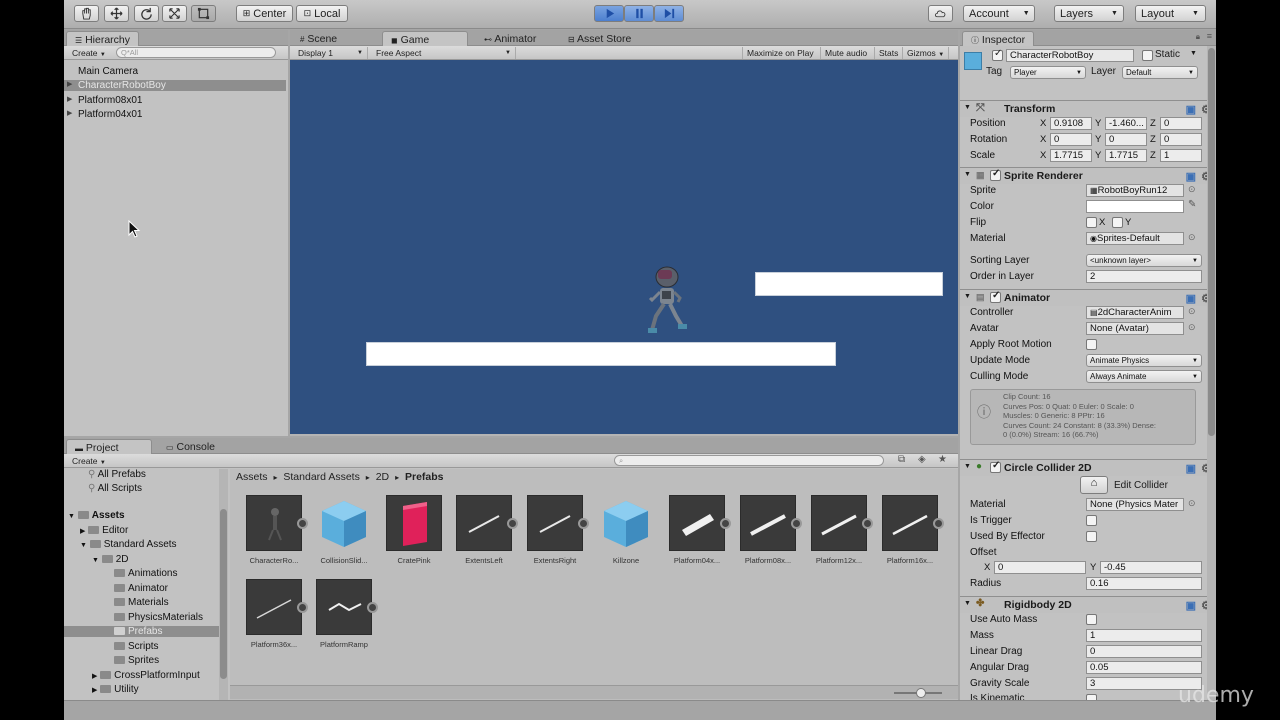 The height and width of the screenshot is (720, 1280). I want to click on tree-editor: ▶ Editor, so click(104, 530).